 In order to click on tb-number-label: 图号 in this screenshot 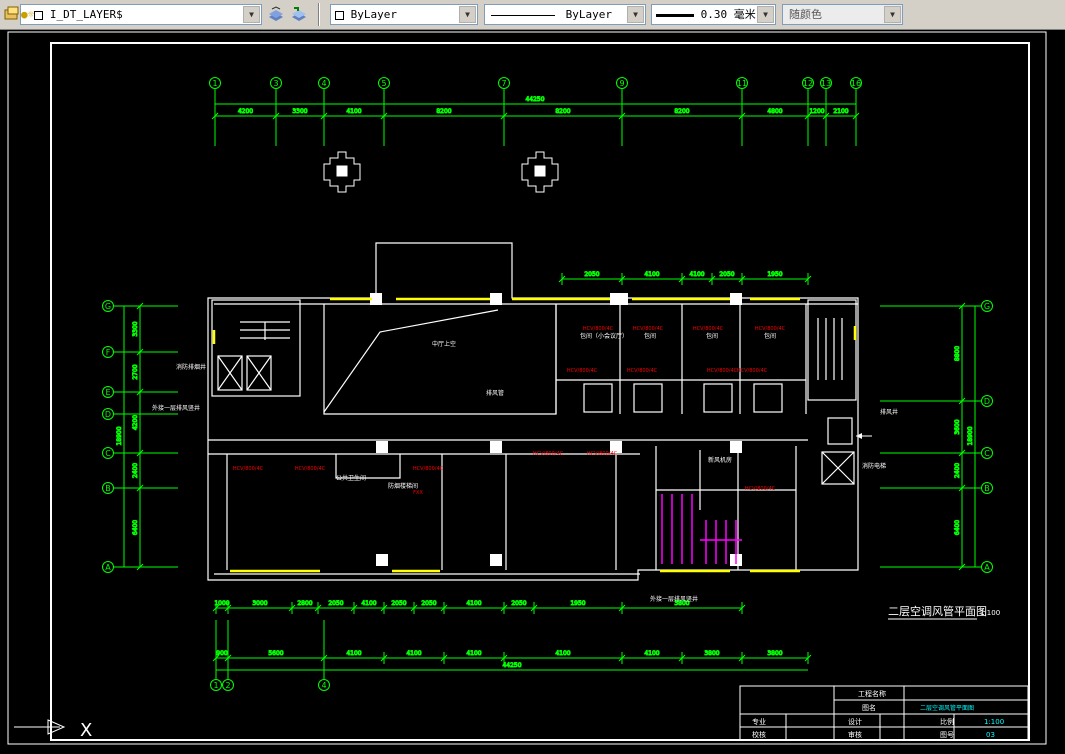, I will do `click(947, 735)`.